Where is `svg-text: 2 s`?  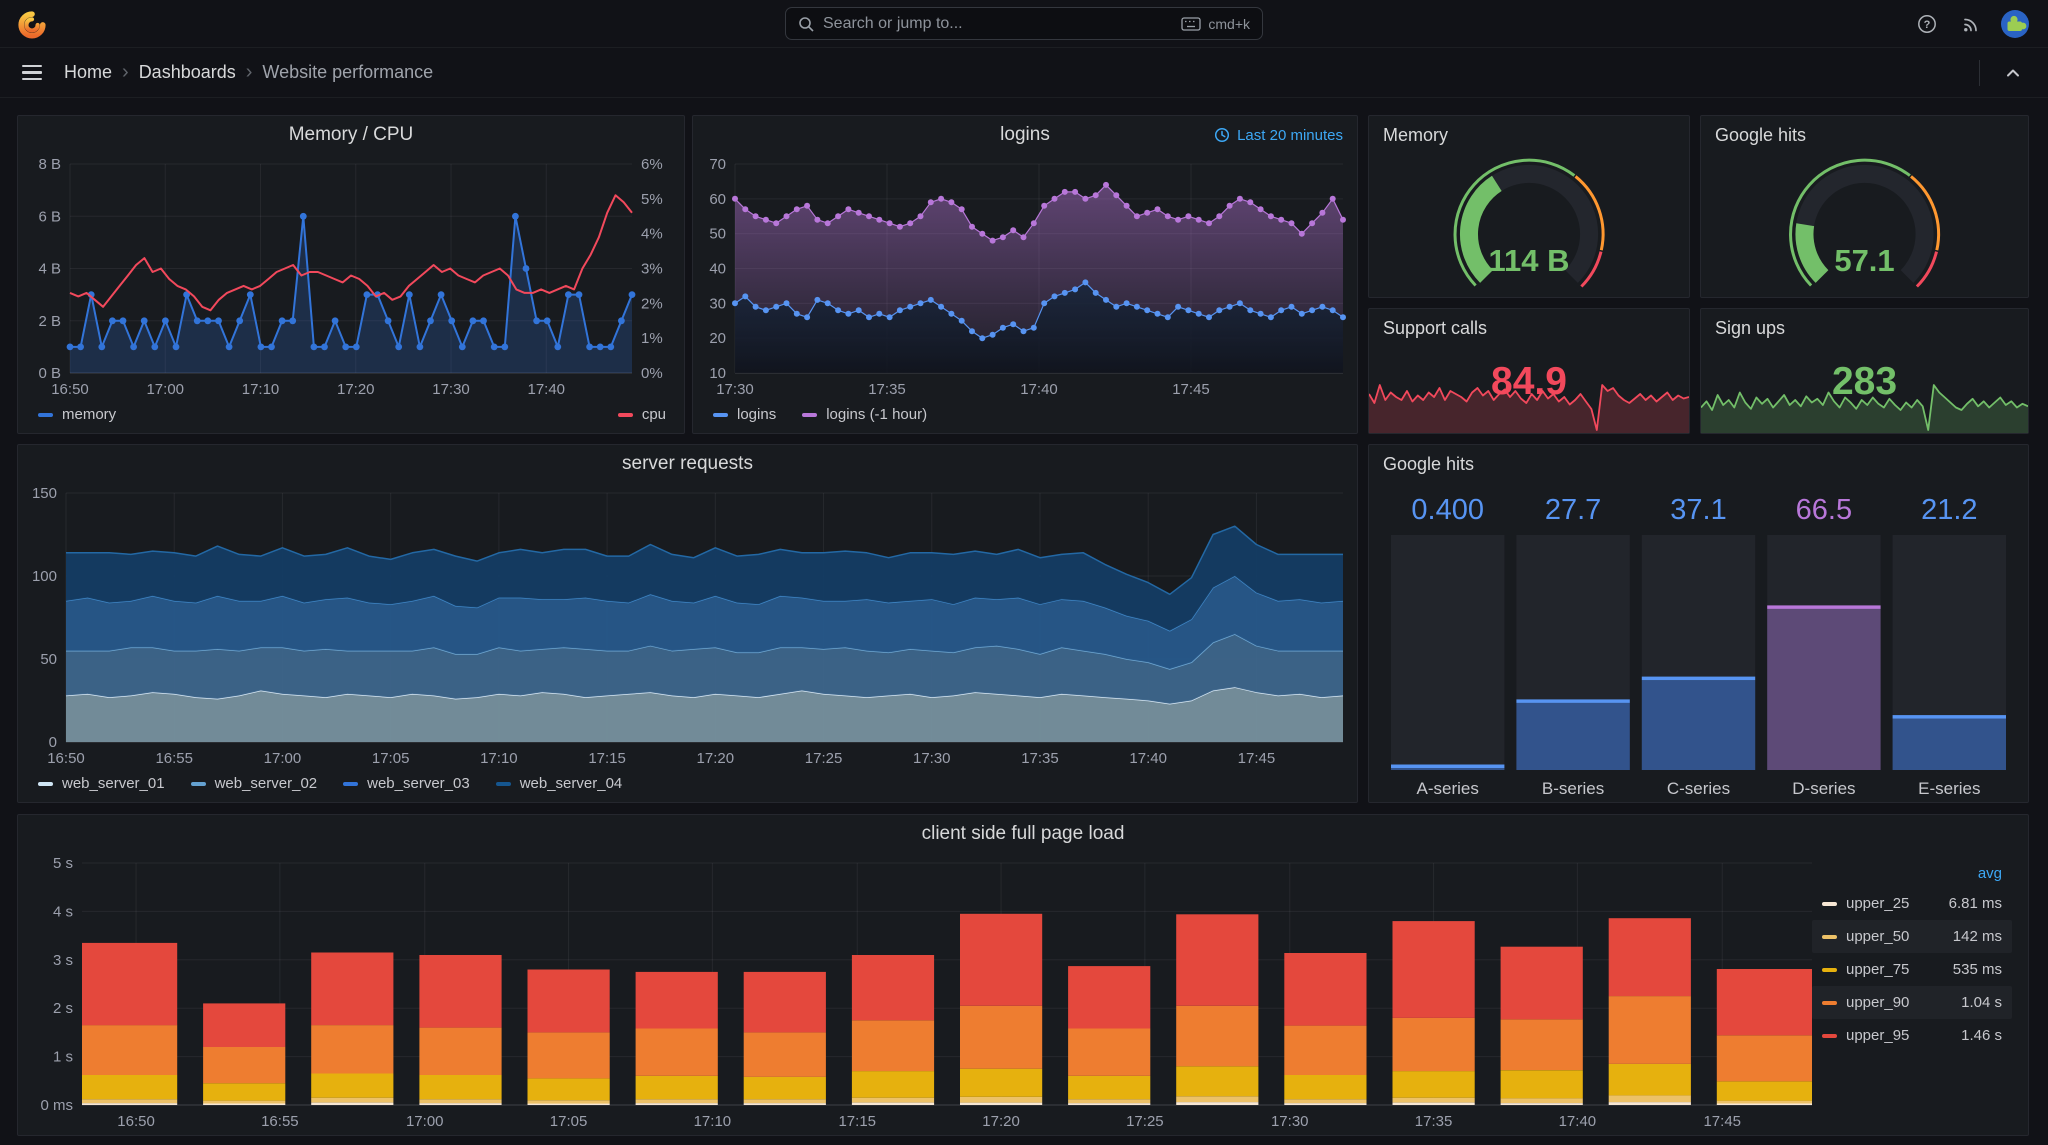 svg-text: 2 s is located at coordinates (63, 1008).